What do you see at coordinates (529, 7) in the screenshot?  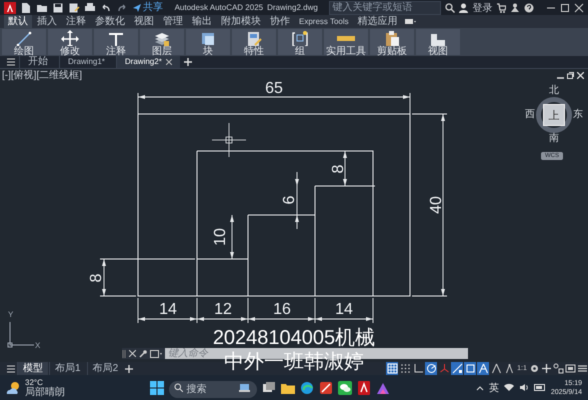 I see `help-icon` at bounding box center [529, 7].